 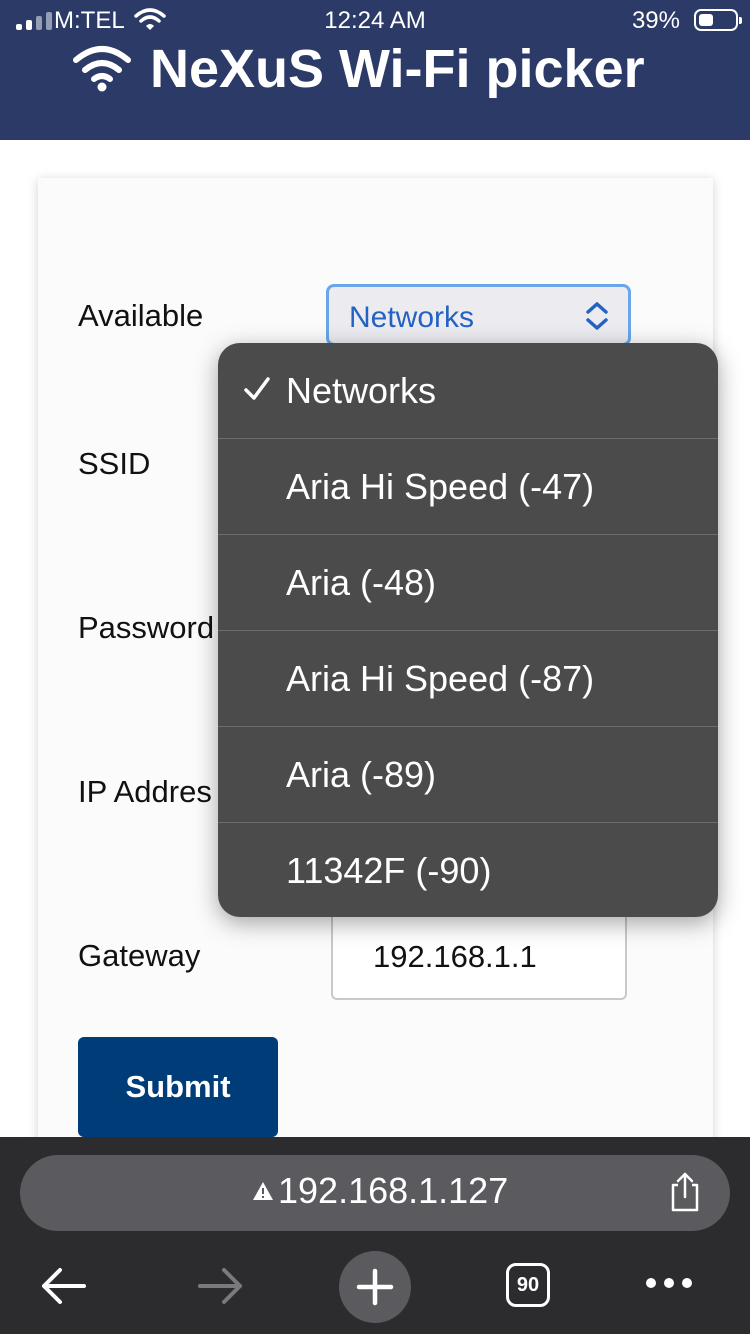 I want to click on gateway-value: 192.168.1.1, so click(x=455, y=956).